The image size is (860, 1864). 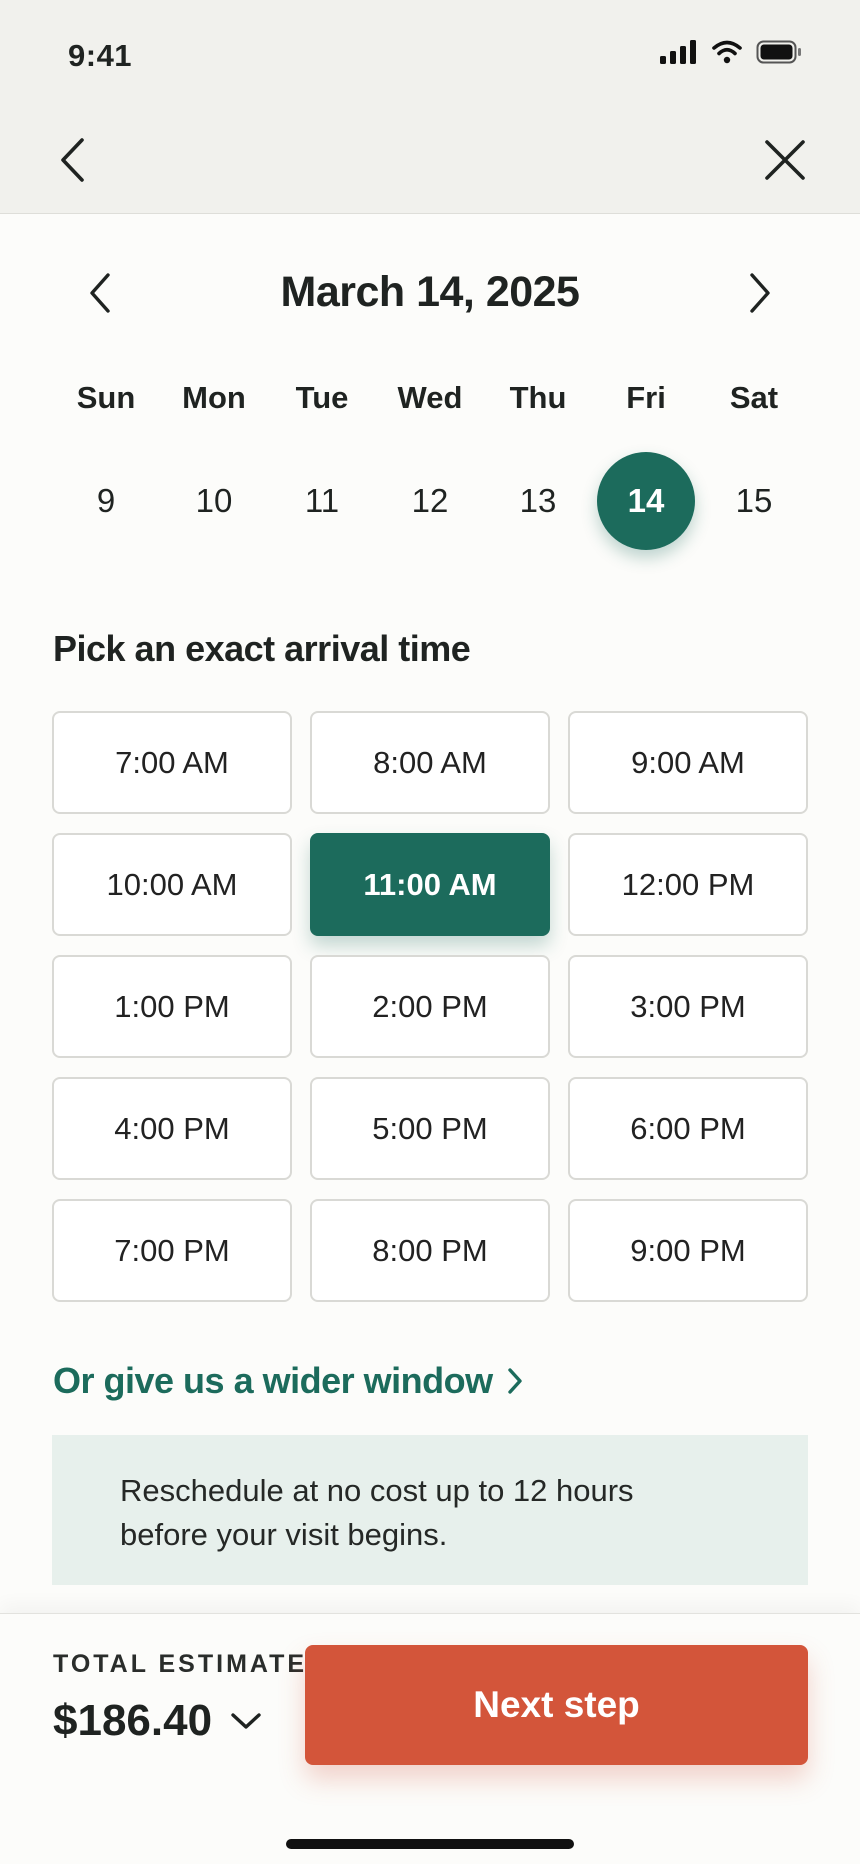 I want to click on battery-icon, so click(x=779, y=54).